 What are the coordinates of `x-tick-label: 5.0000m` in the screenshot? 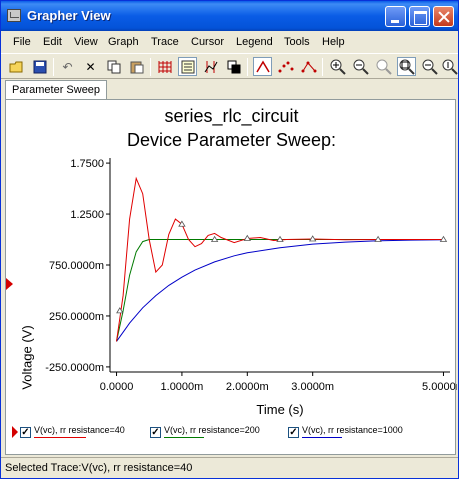 It's located at (439, 387).